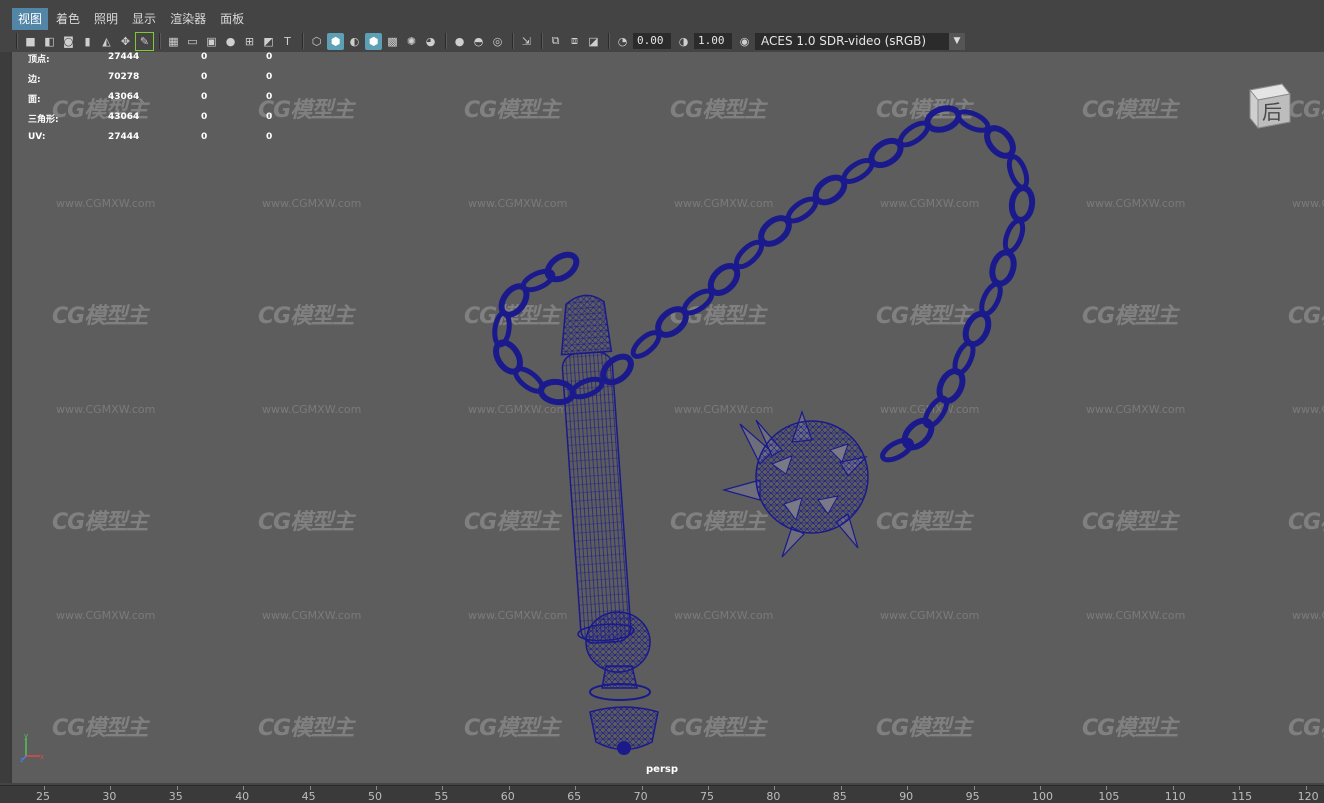 This screenshot has width=1324, height=803. I want to click on ruler-tick-label: 45, so click(308, 796).